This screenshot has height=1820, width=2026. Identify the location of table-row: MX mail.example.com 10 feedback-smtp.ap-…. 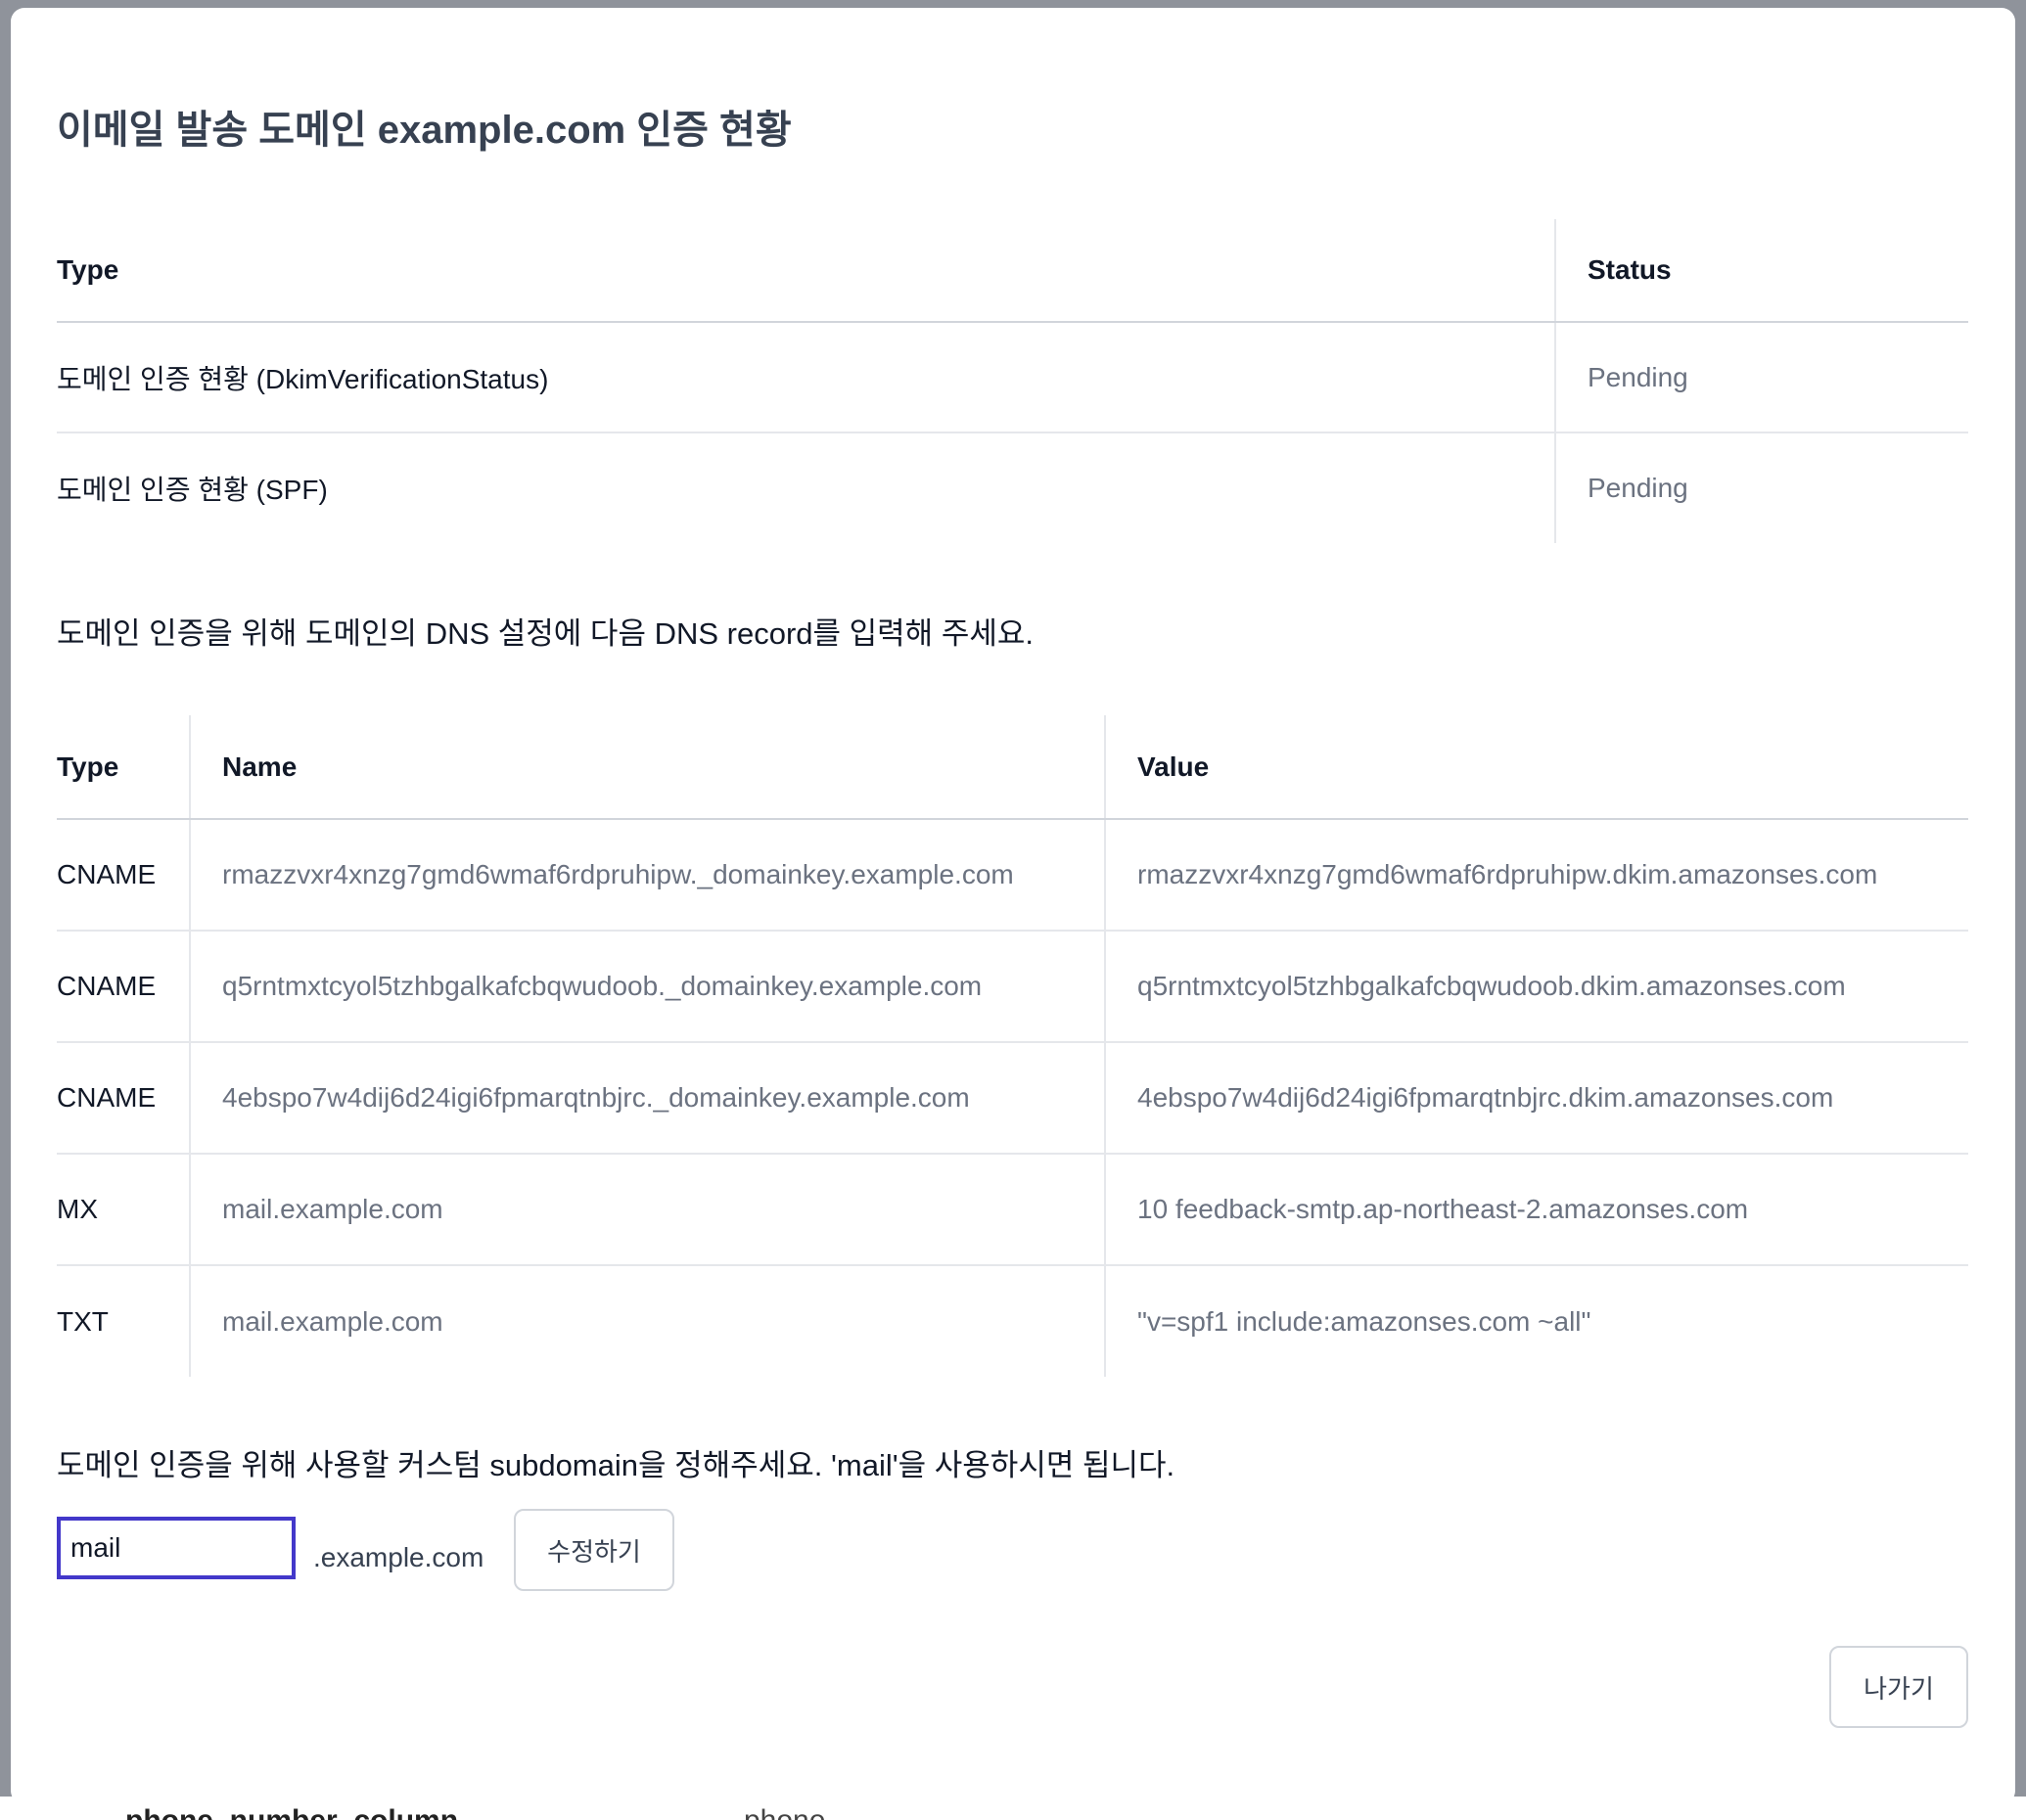
(1012, 1210).